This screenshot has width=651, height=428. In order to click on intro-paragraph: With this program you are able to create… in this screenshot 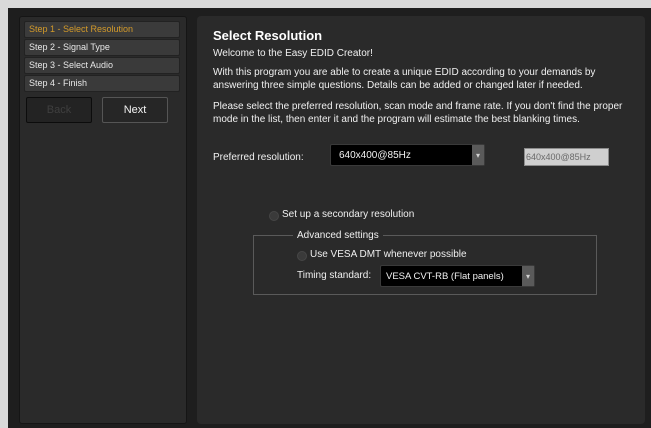, I will do `click(404, 79)`.